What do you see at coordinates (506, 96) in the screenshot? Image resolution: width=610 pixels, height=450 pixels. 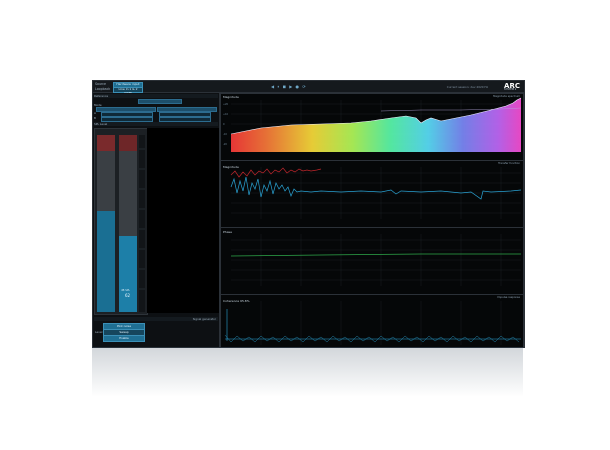 I see `magnitude-subtitle: Magnitude spectrum` at bounding box center [506, 96].